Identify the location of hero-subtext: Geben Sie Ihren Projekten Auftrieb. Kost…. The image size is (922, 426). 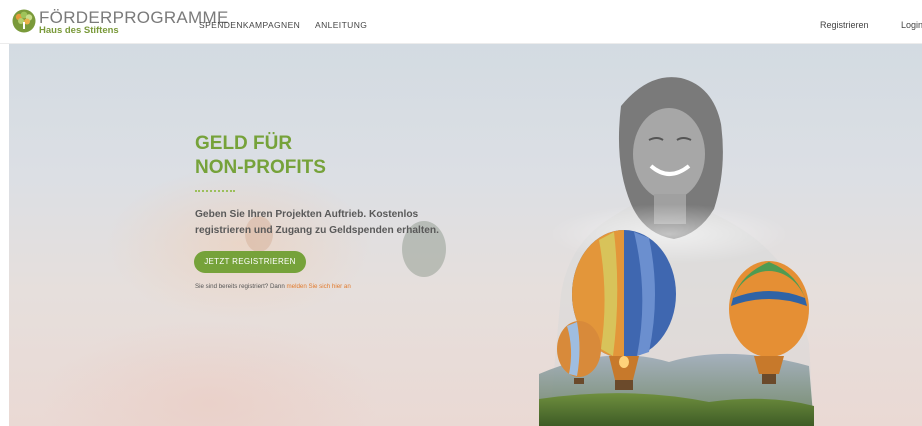
(317, 222).